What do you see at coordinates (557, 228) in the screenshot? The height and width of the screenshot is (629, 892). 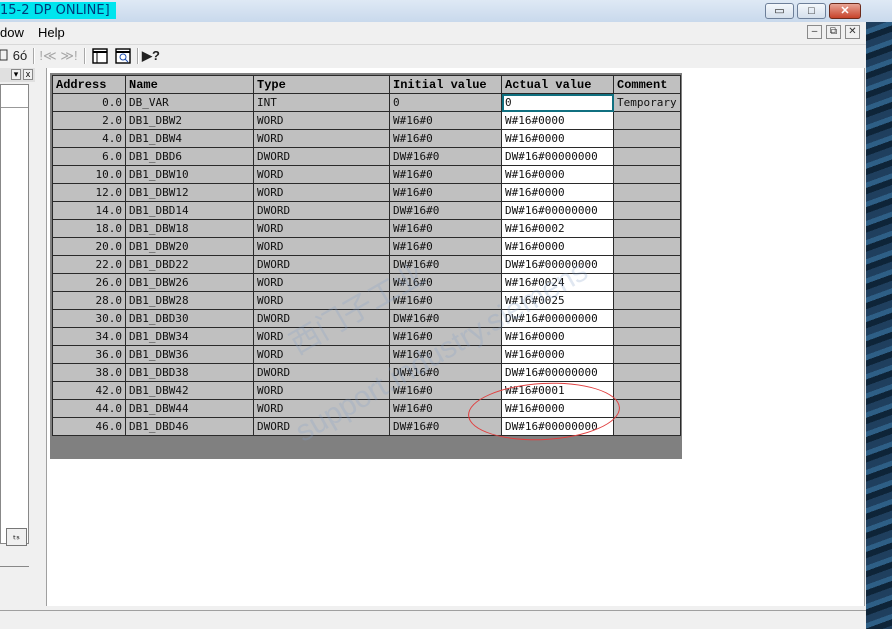 I see `cell-actual-value: W#16#0002` at bounding box center [557, 228].